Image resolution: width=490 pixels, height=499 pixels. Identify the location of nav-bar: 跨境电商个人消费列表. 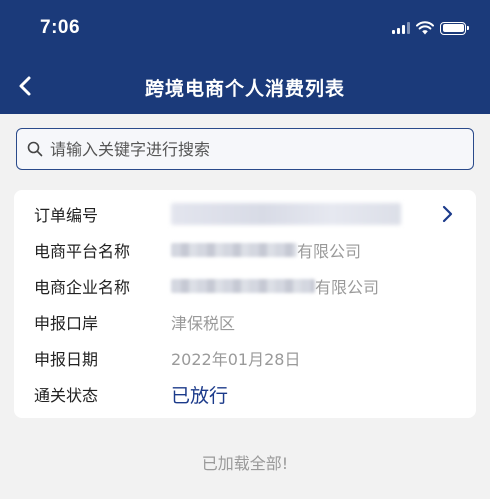
(245, 86).